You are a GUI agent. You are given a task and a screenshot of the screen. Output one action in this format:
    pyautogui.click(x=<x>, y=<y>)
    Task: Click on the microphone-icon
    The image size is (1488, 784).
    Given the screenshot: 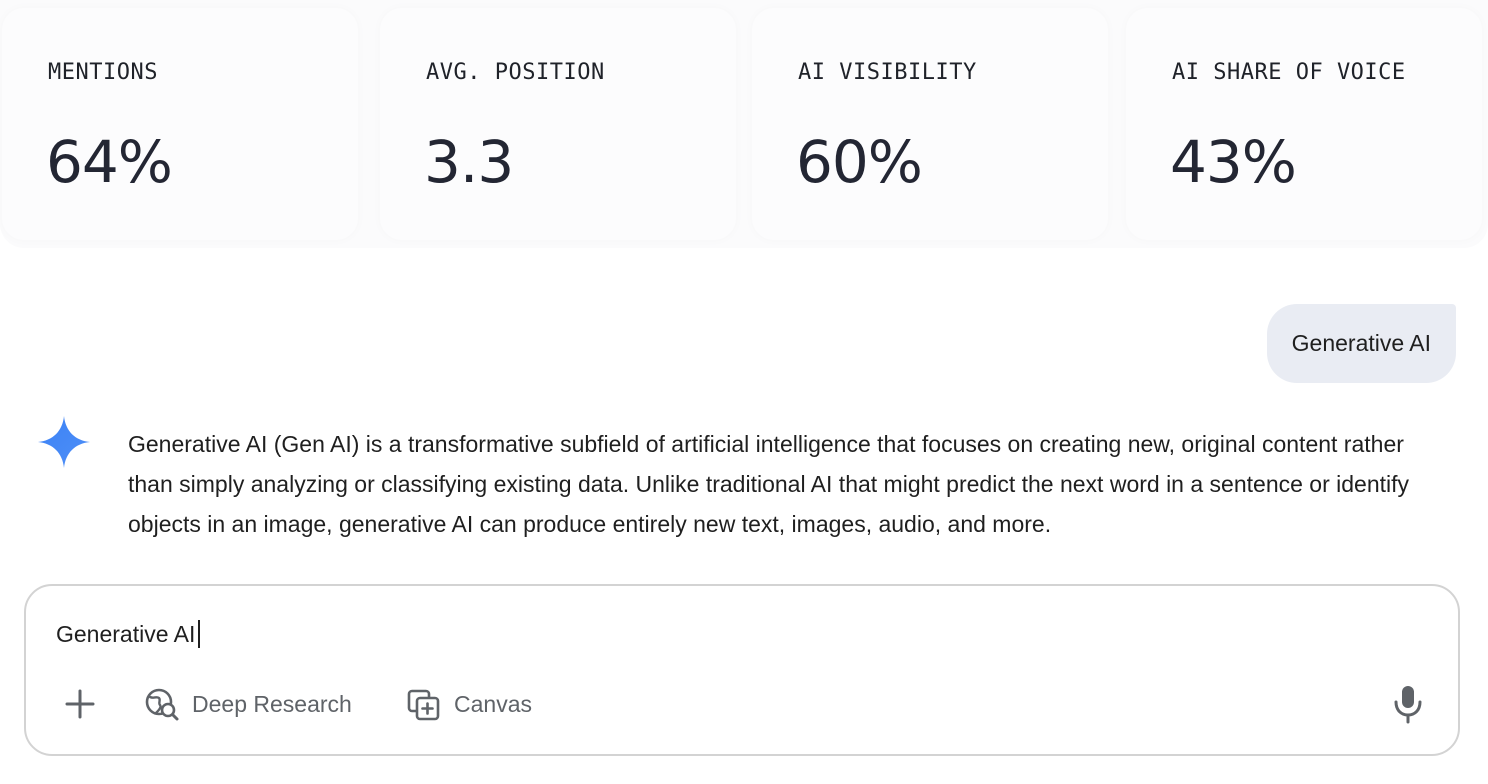 What is the action you would take?
    pyautogui.click(x=1408, y=705)
    